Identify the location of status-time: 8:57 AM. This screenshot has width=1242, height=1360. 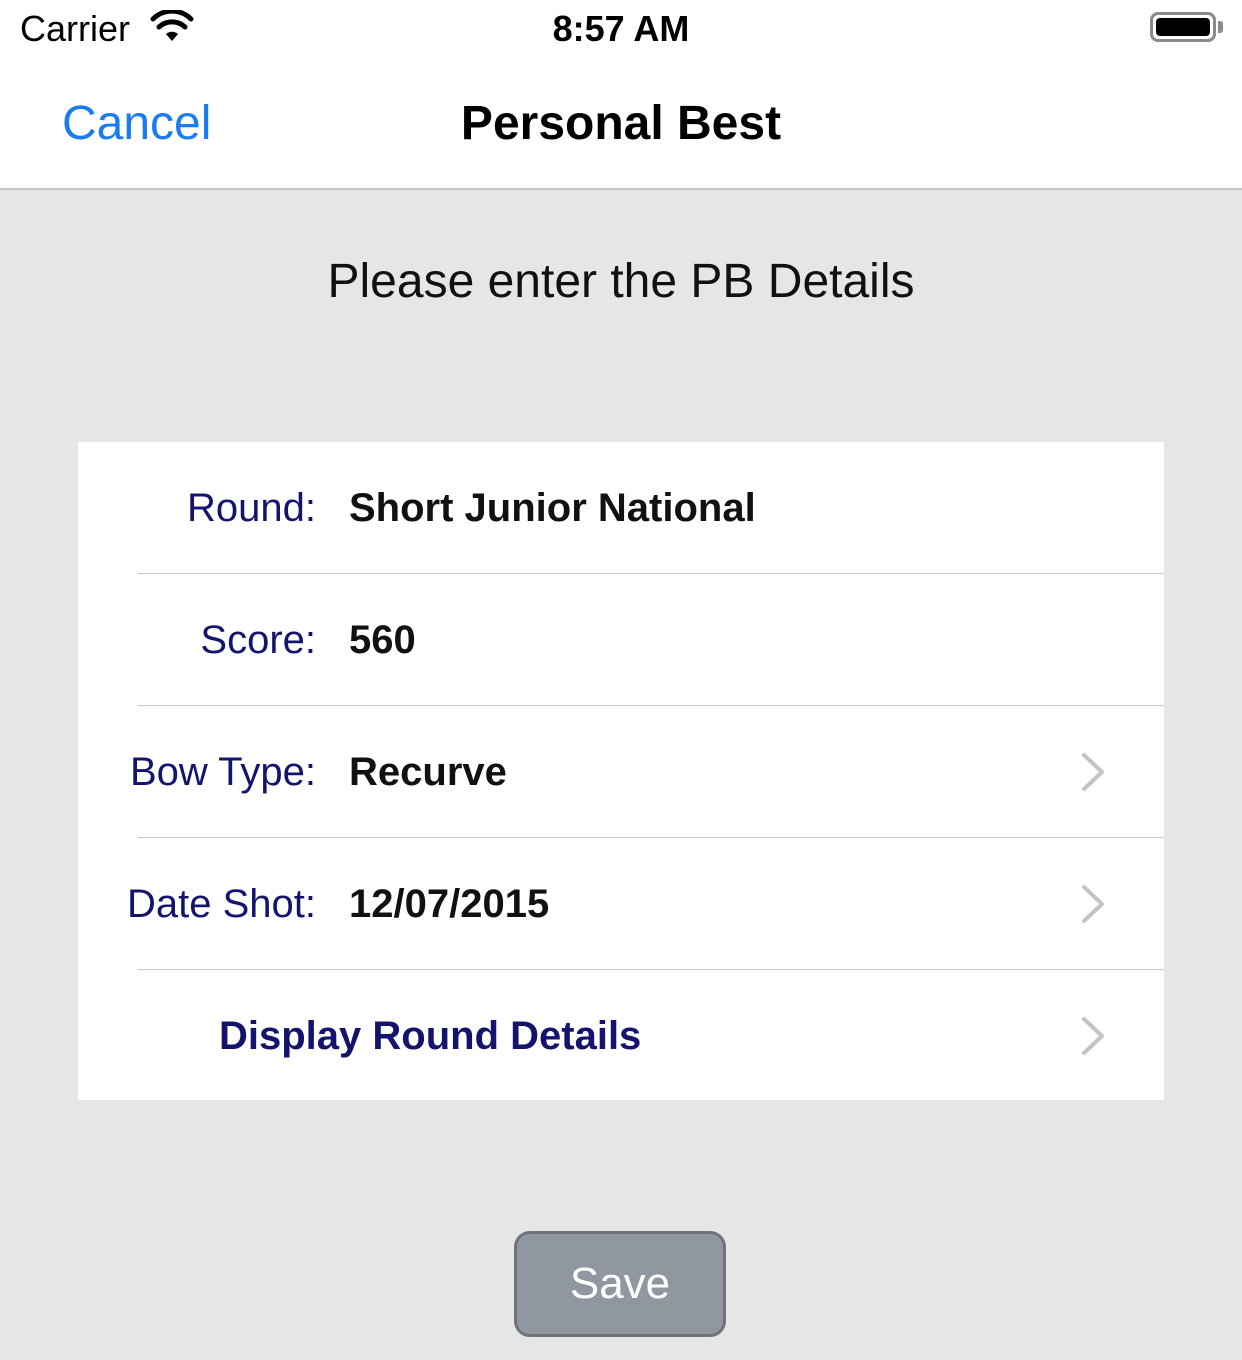
(621, 28).